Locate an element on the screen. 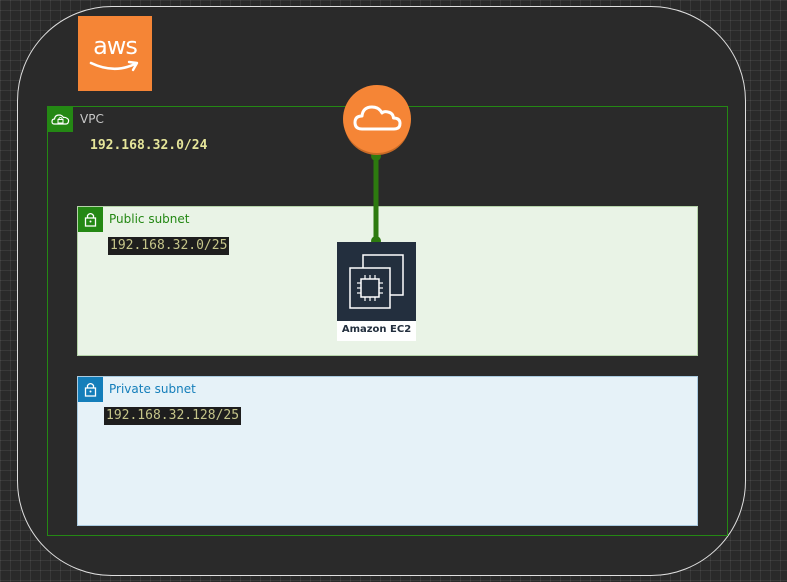 The width and height of the screenshot is (787, 582). ec2-label: Amazon EC2 is located at coordinates (376, 329).